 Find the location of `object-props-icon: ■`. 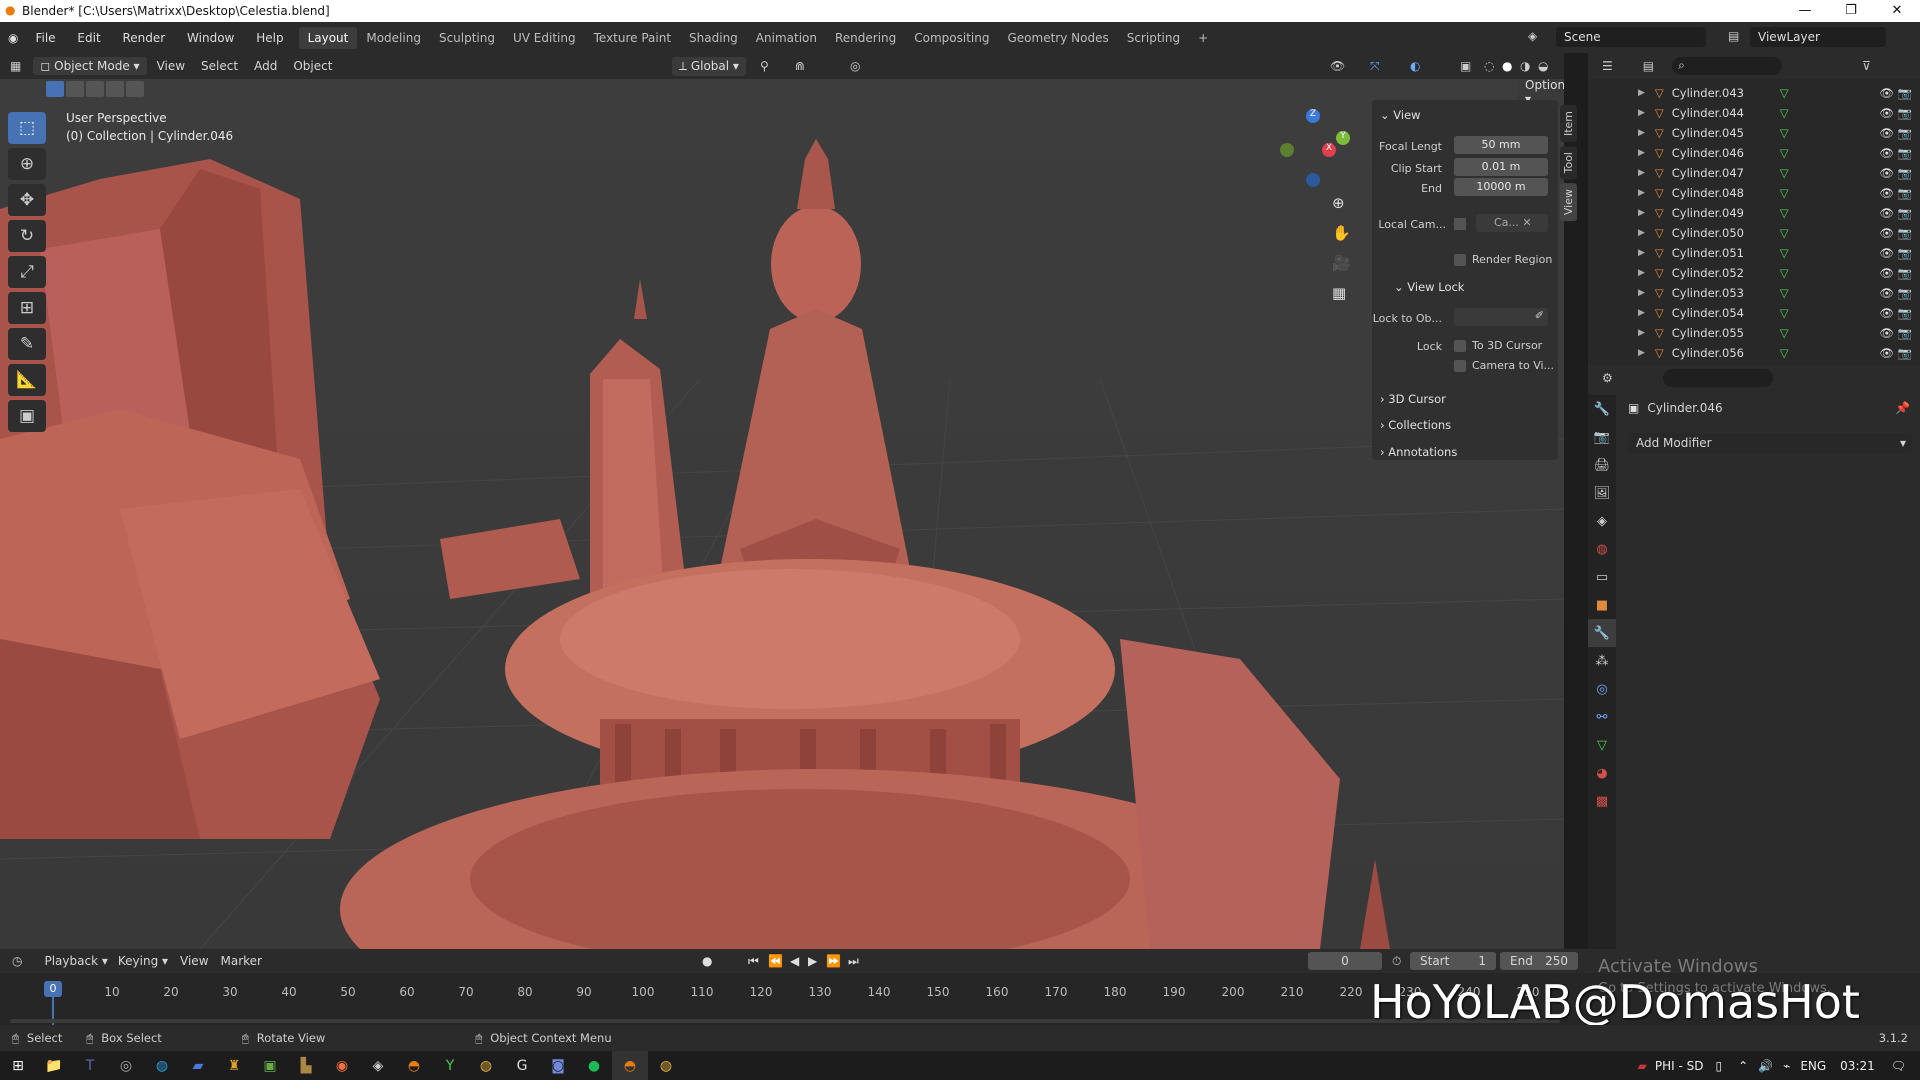

object-props-icon: ■ is located at coordinates (1602, 605).